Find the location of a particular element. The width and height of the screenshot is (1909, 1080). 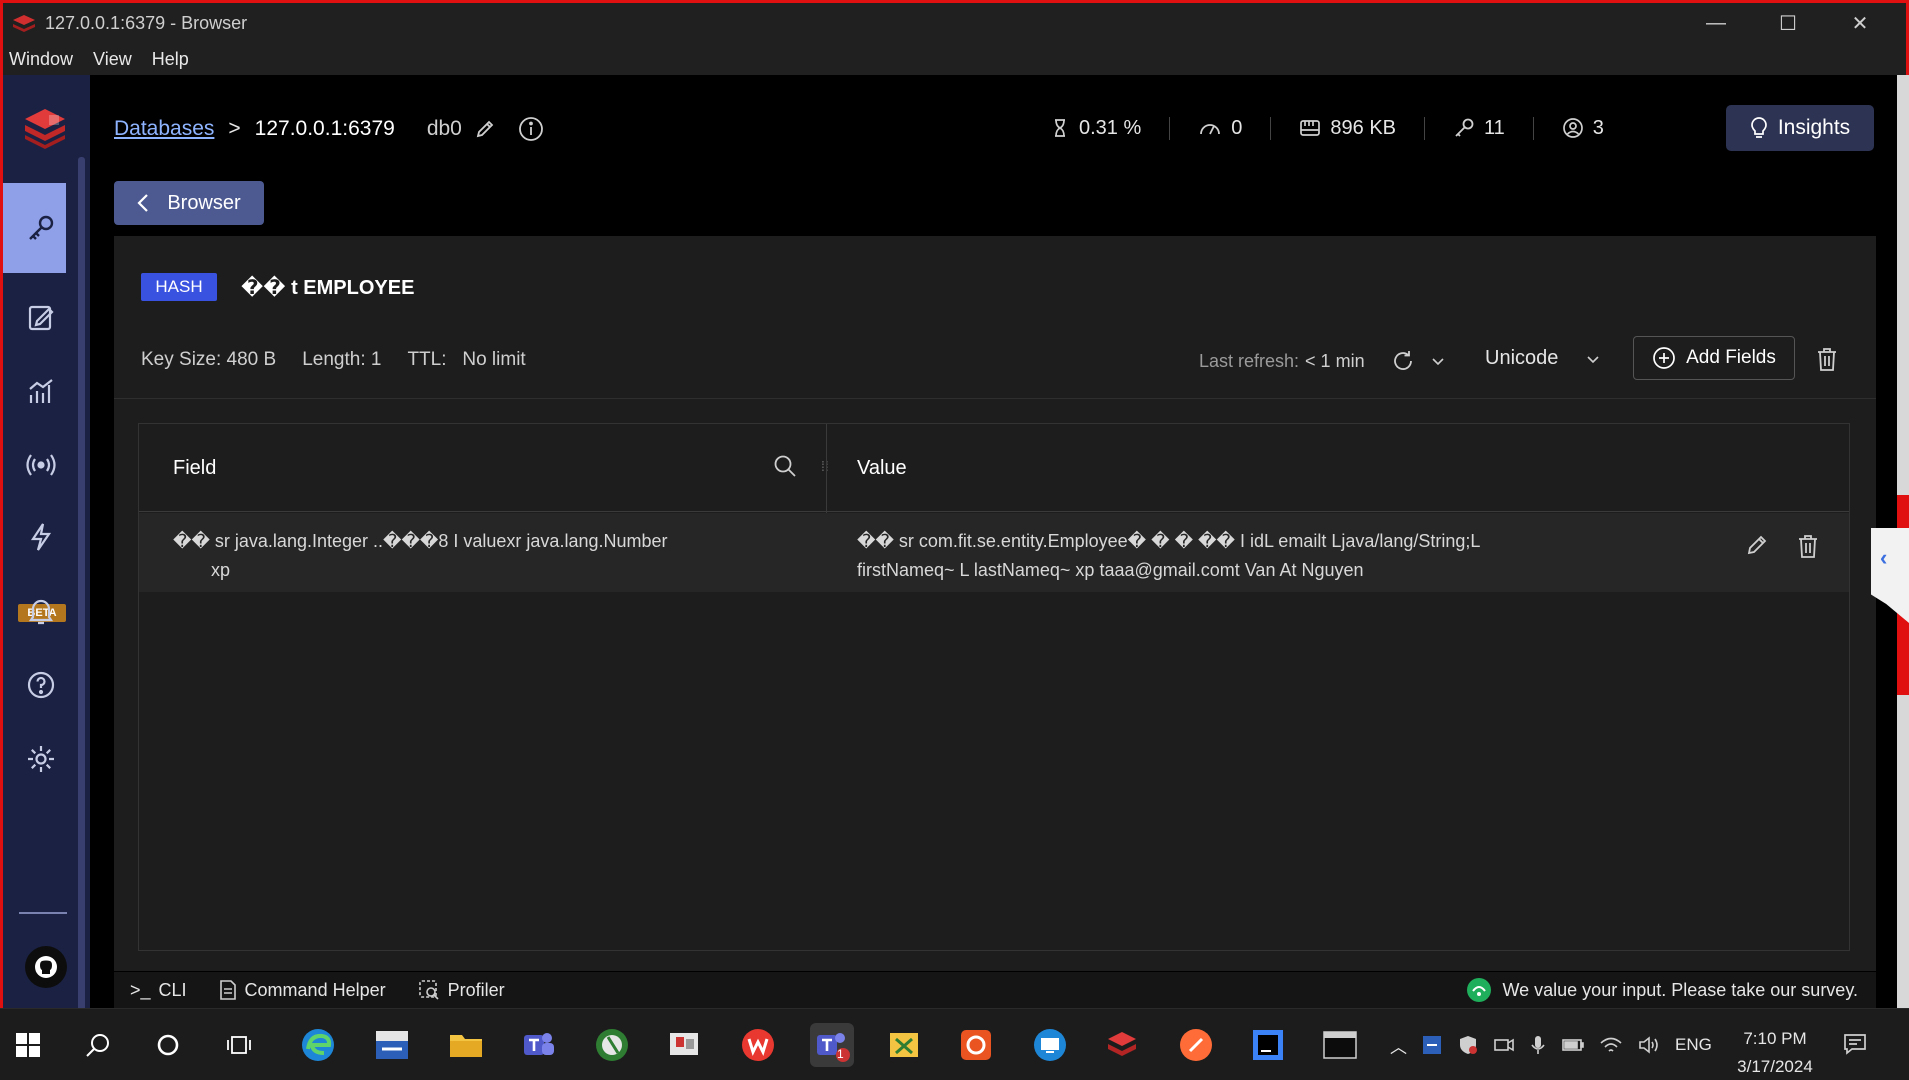

delete-key-button is located at coordinates (1827, 361).